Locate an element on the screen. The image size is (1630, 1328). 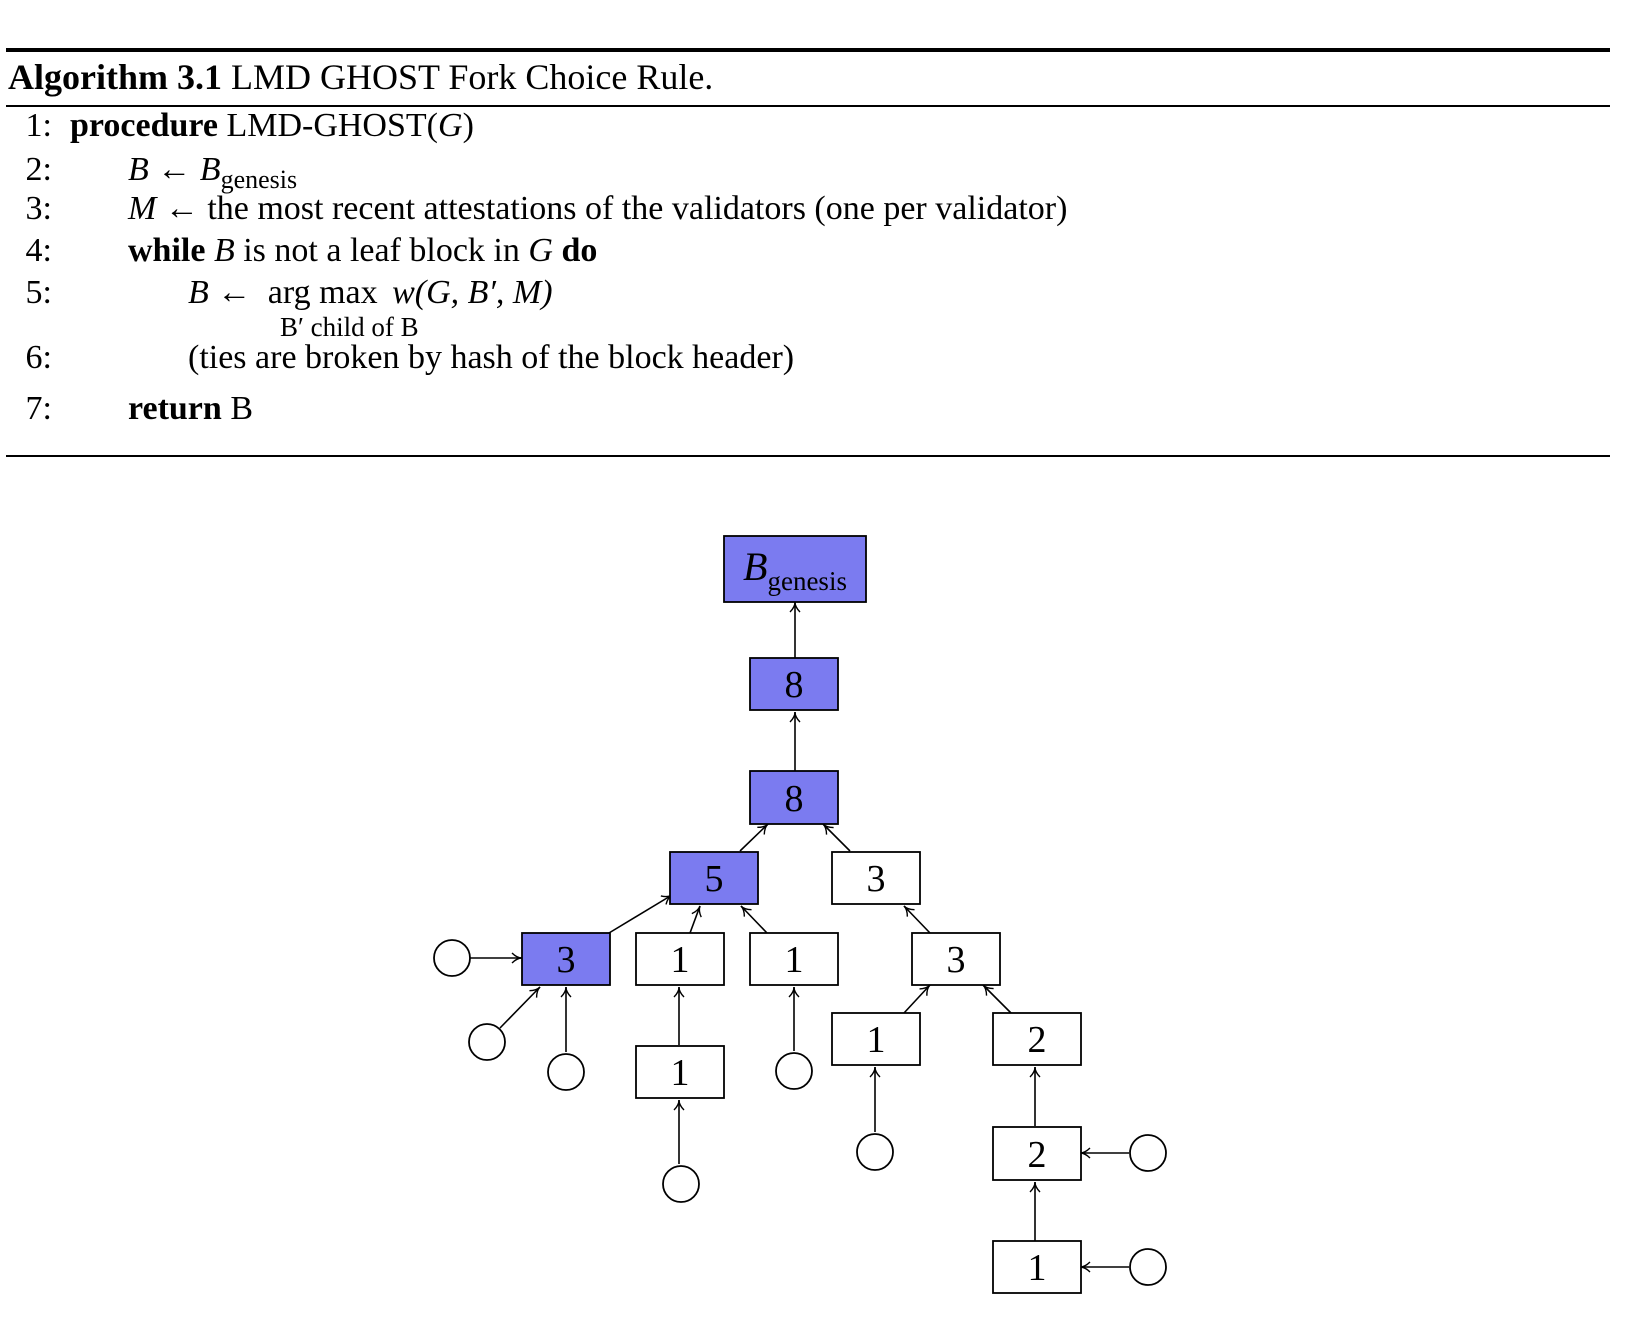
block-n3rr: 3 is located at coordinates (956, 959).